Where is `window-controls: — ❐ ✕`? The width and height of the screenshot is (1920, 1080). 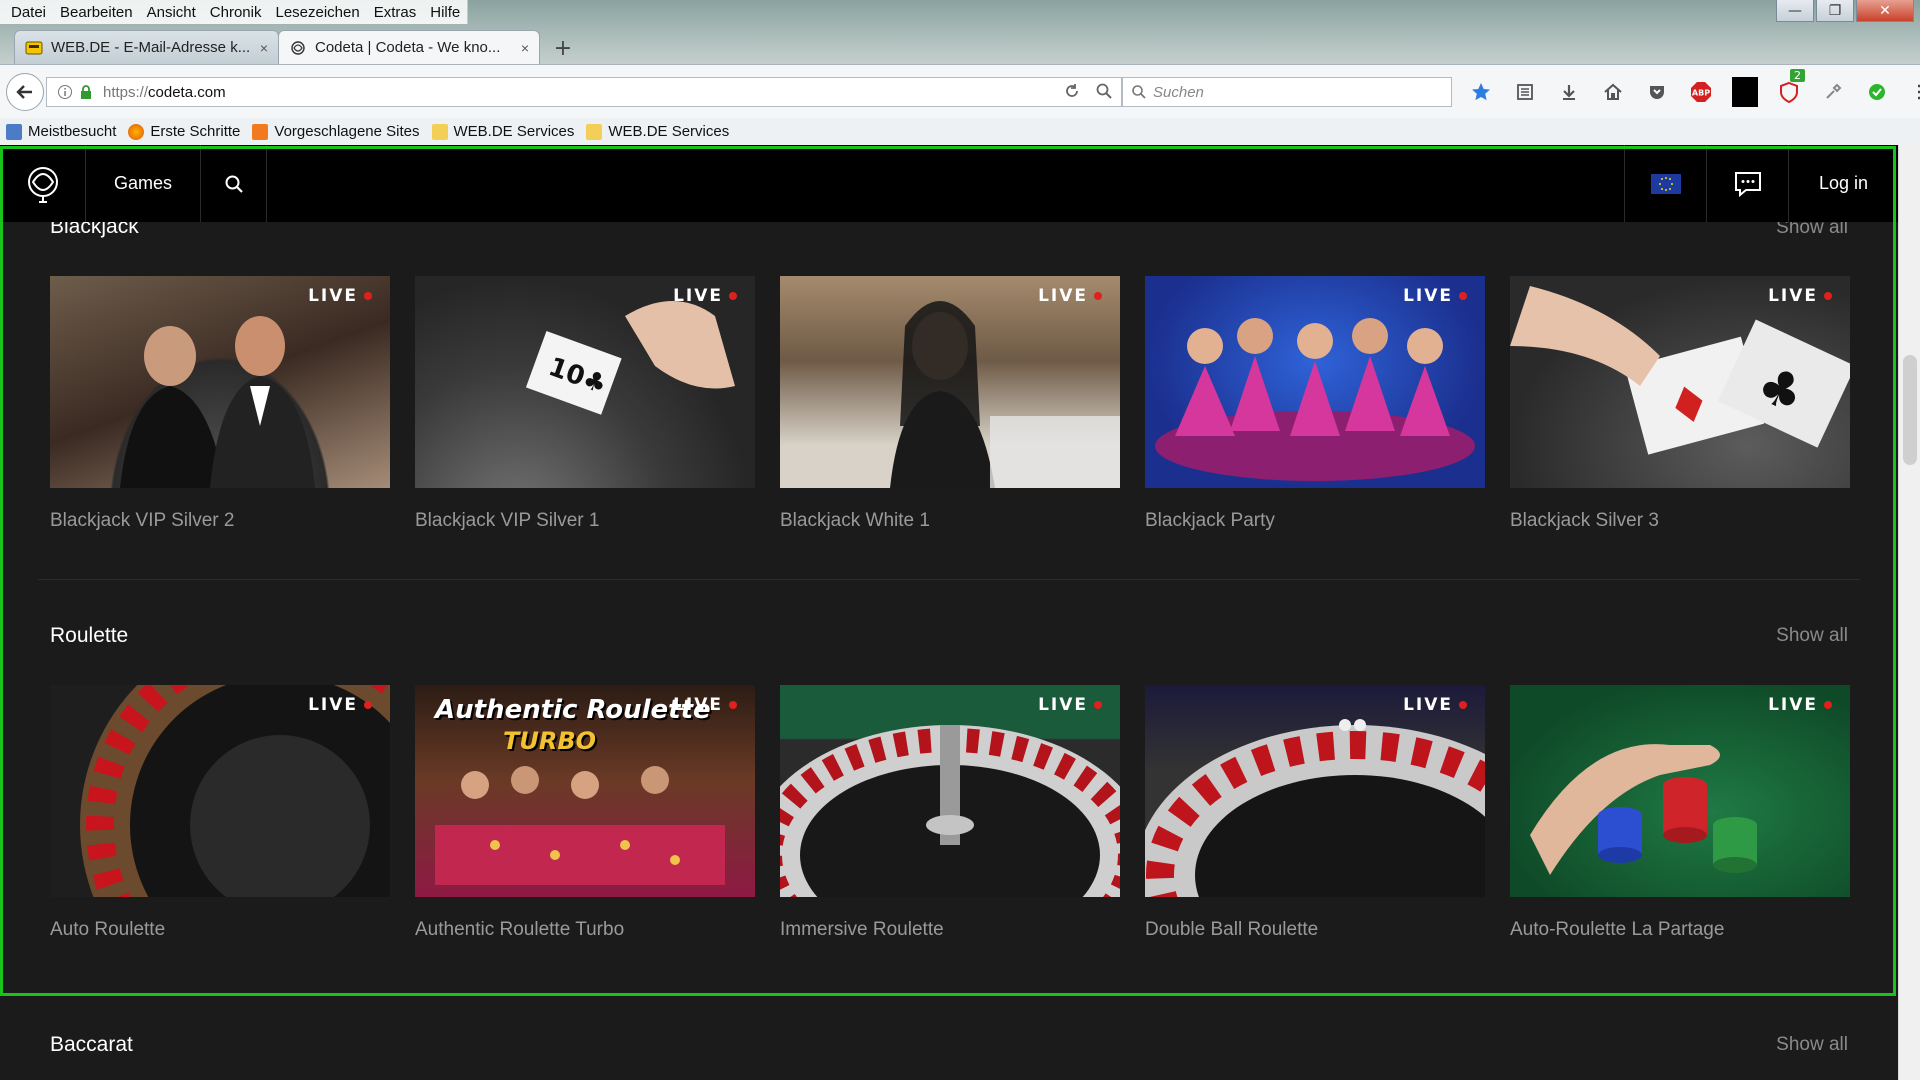
window-controls: — ❐ ✕ is located at coordinates (1845, 11).